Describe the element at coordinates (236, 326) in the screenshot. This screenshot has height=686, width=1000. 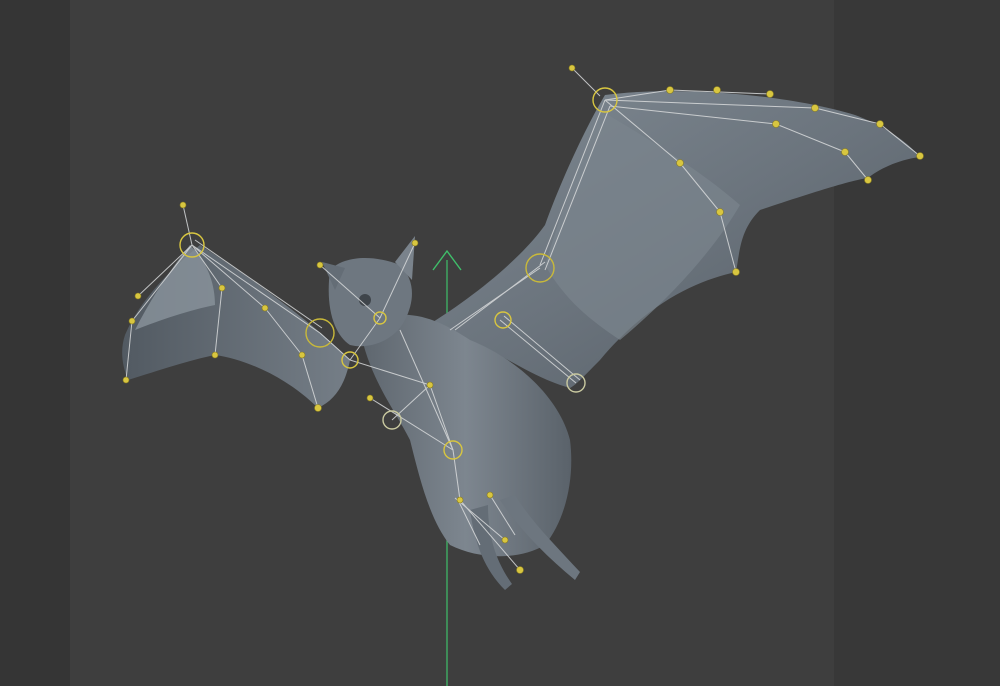
I see `left-wing-membrane` at that location.